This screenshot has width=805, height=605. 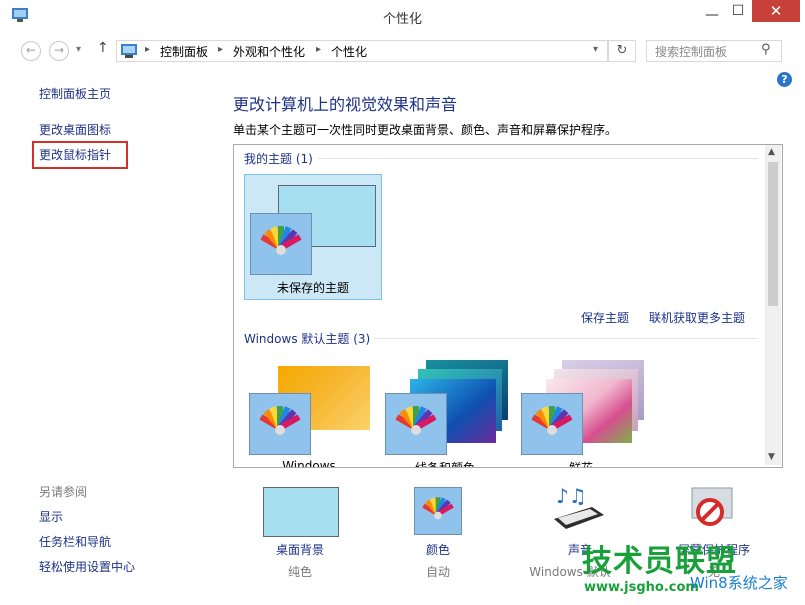 I want to click on theme-lines-colors-label: 线条和颜色, so click(x=444, y=464).